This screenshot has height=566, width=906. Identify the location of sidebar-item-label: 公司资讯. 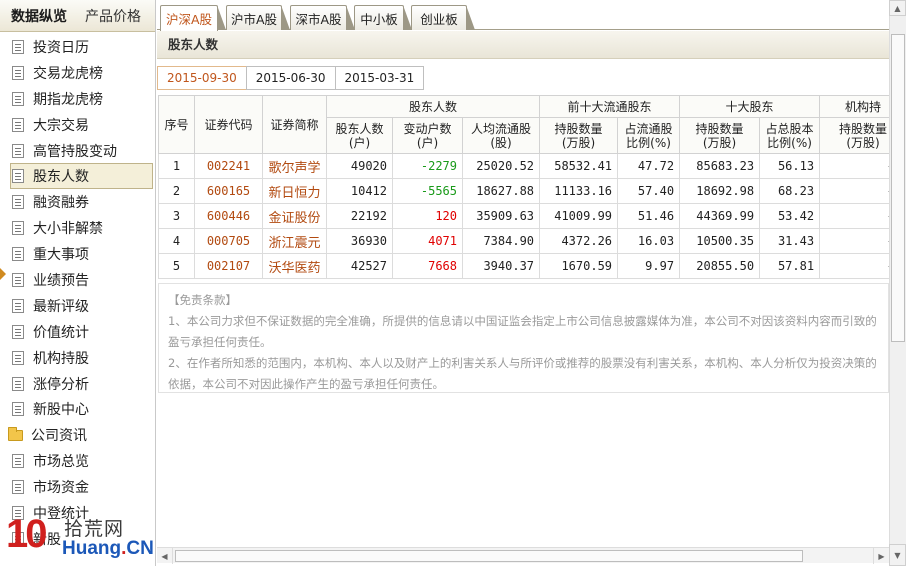
(59, 436).